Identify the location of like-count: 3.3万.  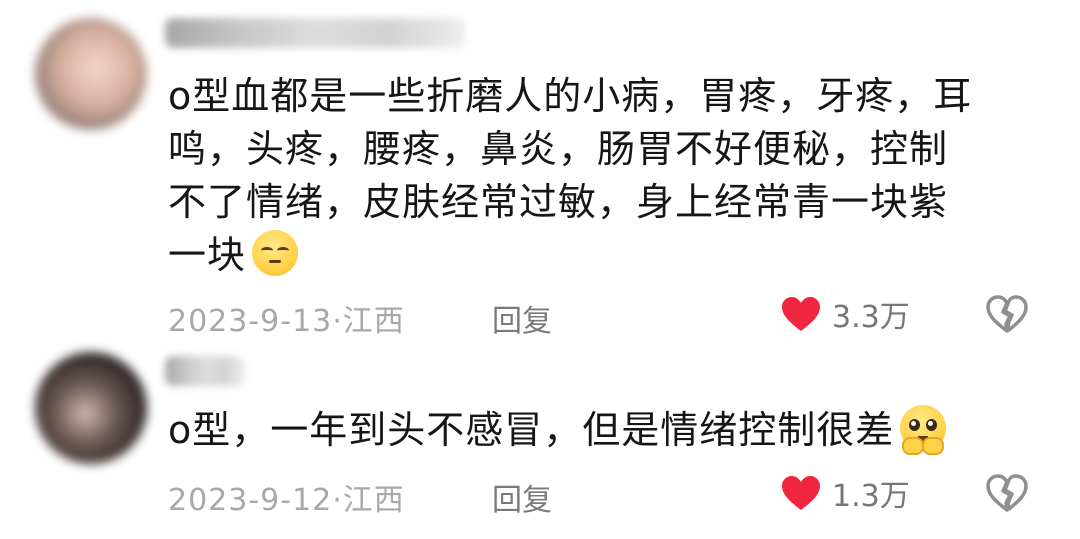
(871, 317).